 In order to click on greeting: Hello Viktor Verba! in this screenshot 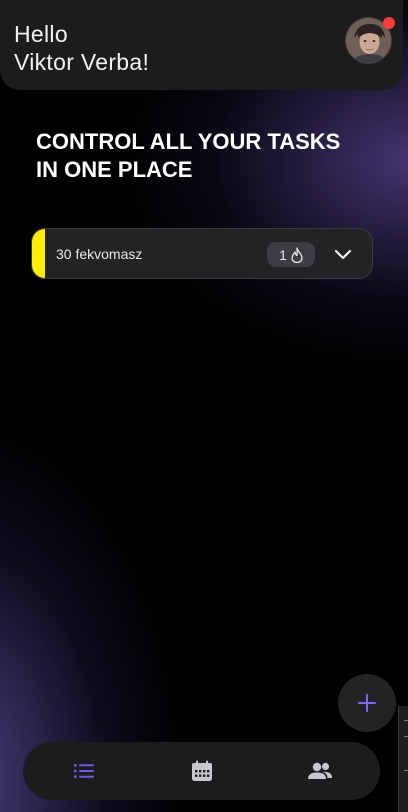, I will do `click(81, 48)`.